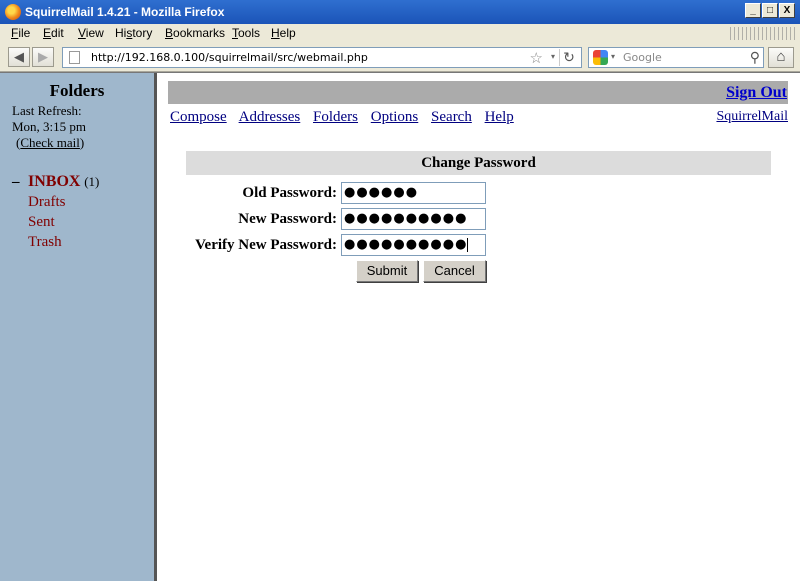 This screenshot has height=581, width=800. I want to click on window-title: SquirrelMail 1.4.21 - Mozilla Firefox, so click(125, 12).